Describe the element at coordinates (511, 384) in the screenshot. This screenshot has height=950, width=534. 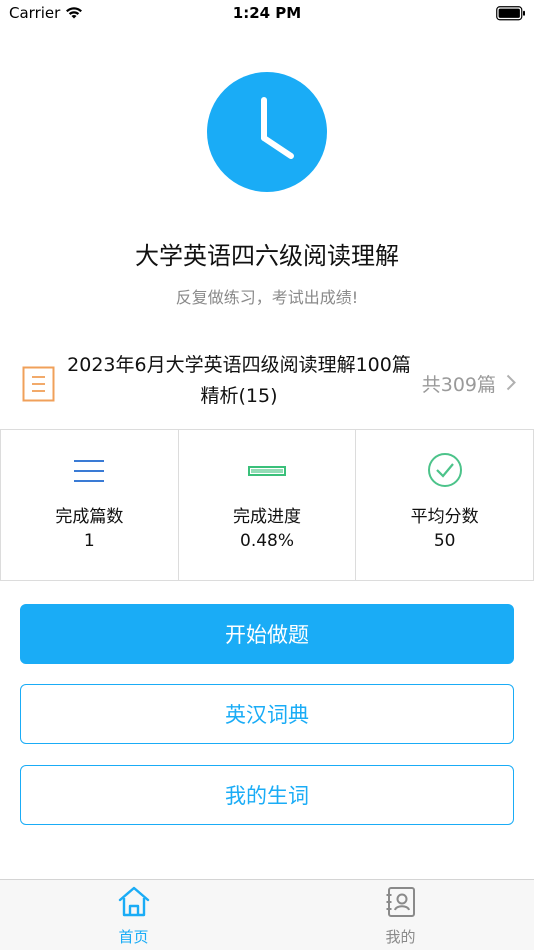
I see `chevron-right-icon` at that location.